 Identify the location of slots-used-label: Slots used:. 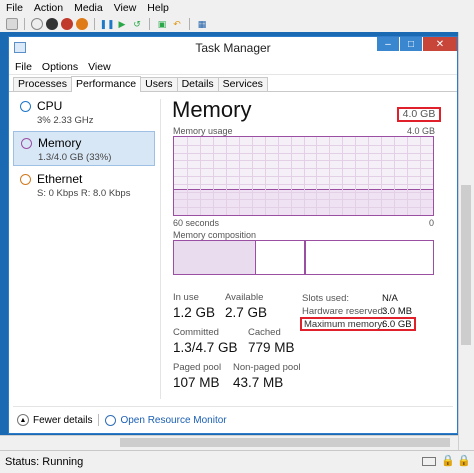
(325, 298).